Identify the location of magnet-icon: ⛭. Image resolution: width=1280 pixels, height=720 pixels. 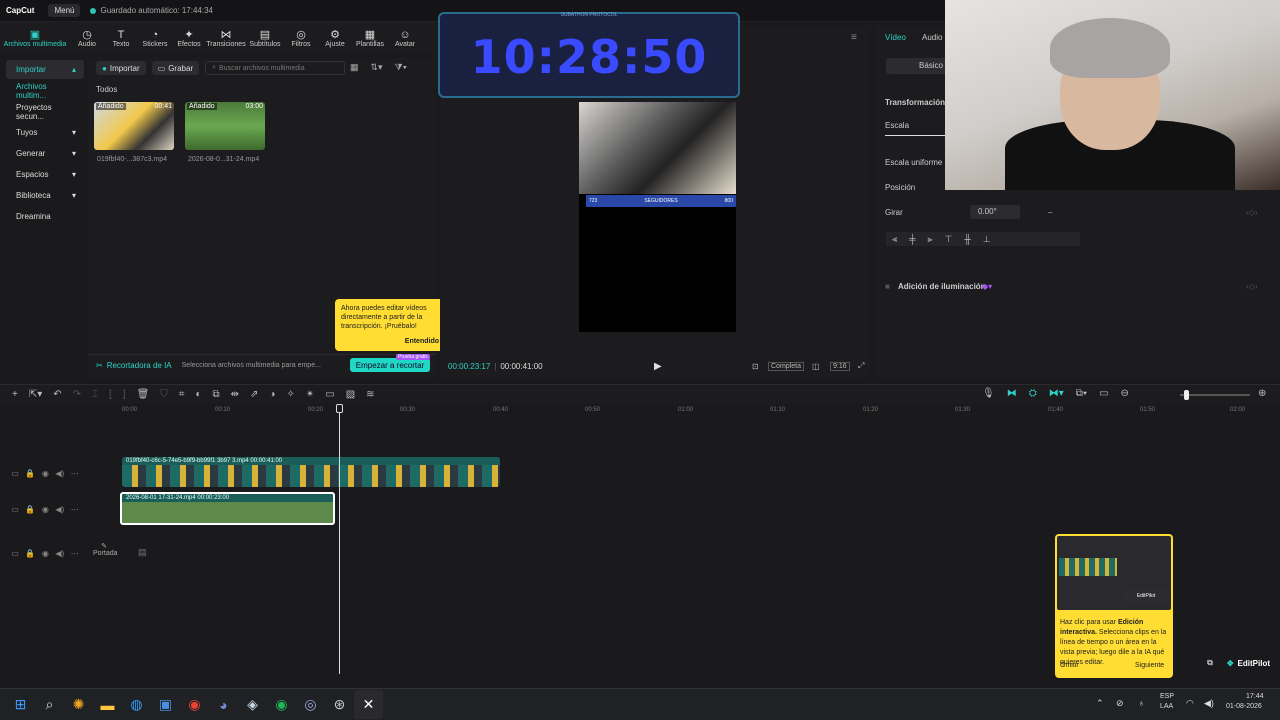
(1033, 393).